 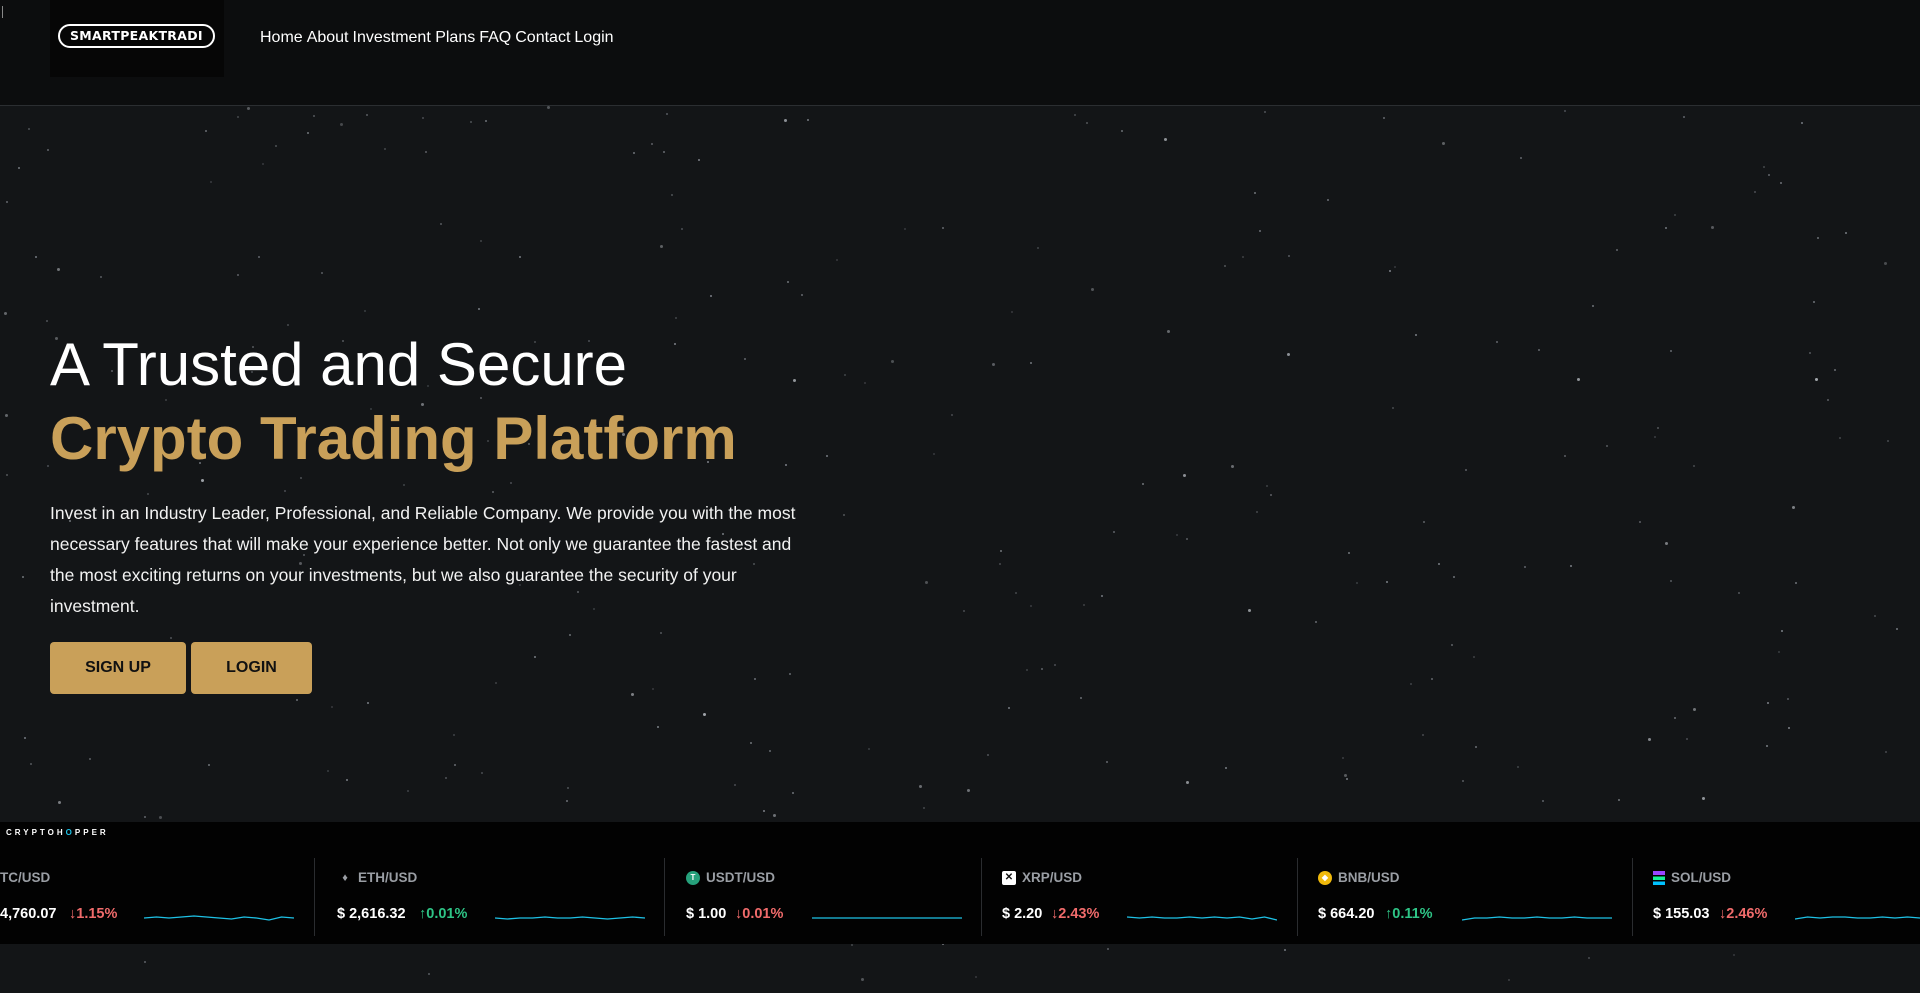 I want to click on ticker-price: $ 155.03, so click(x=1681, y=914).